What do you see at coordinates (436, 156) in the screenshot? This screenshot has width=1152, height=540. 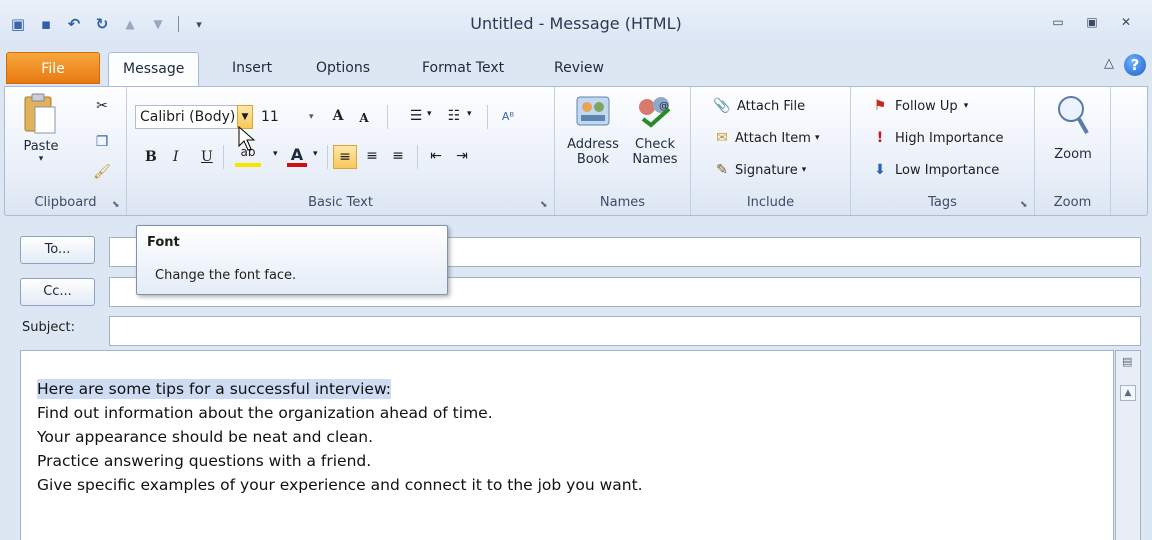 I see `decrease-indent-icon: ⇤` at bounding box center [436, 156].